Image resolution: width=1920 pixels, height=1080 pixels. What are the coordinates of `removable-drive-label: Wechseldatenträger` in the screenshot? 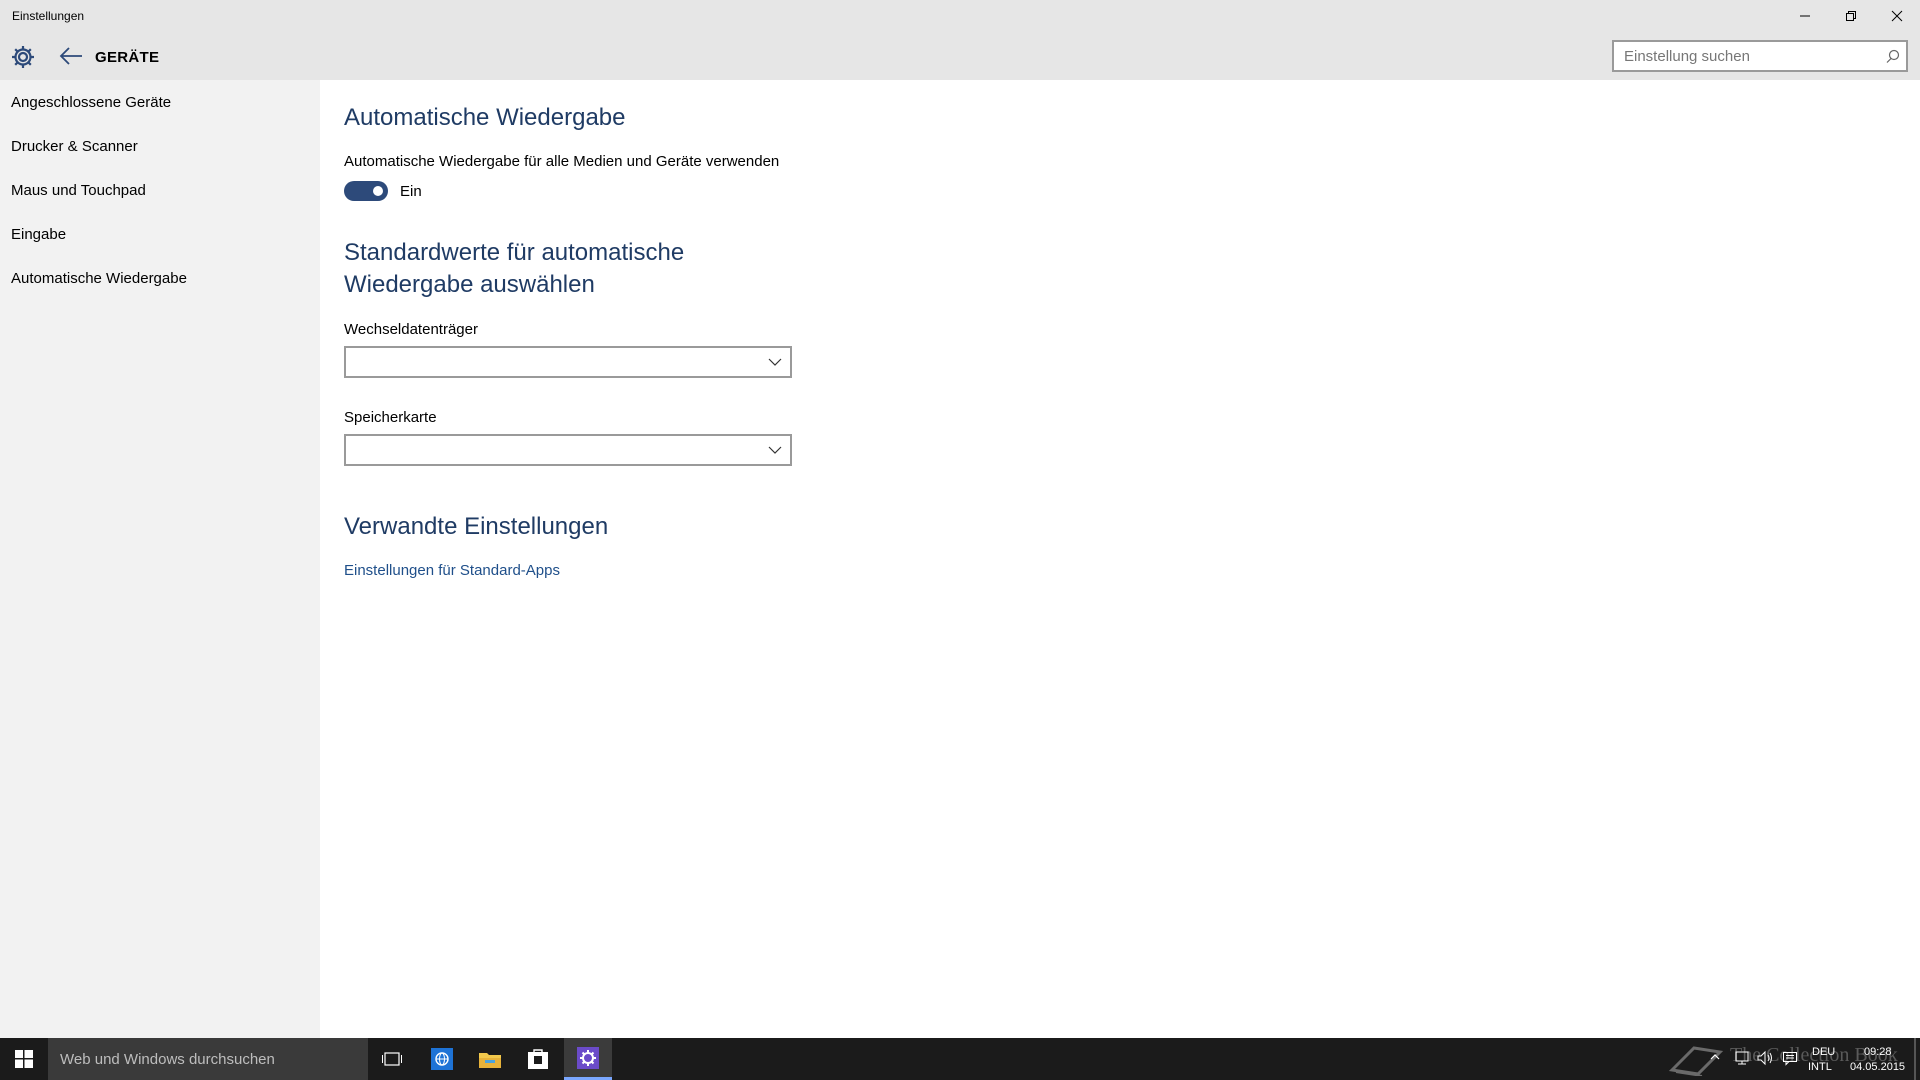 It's located at (411, 329).